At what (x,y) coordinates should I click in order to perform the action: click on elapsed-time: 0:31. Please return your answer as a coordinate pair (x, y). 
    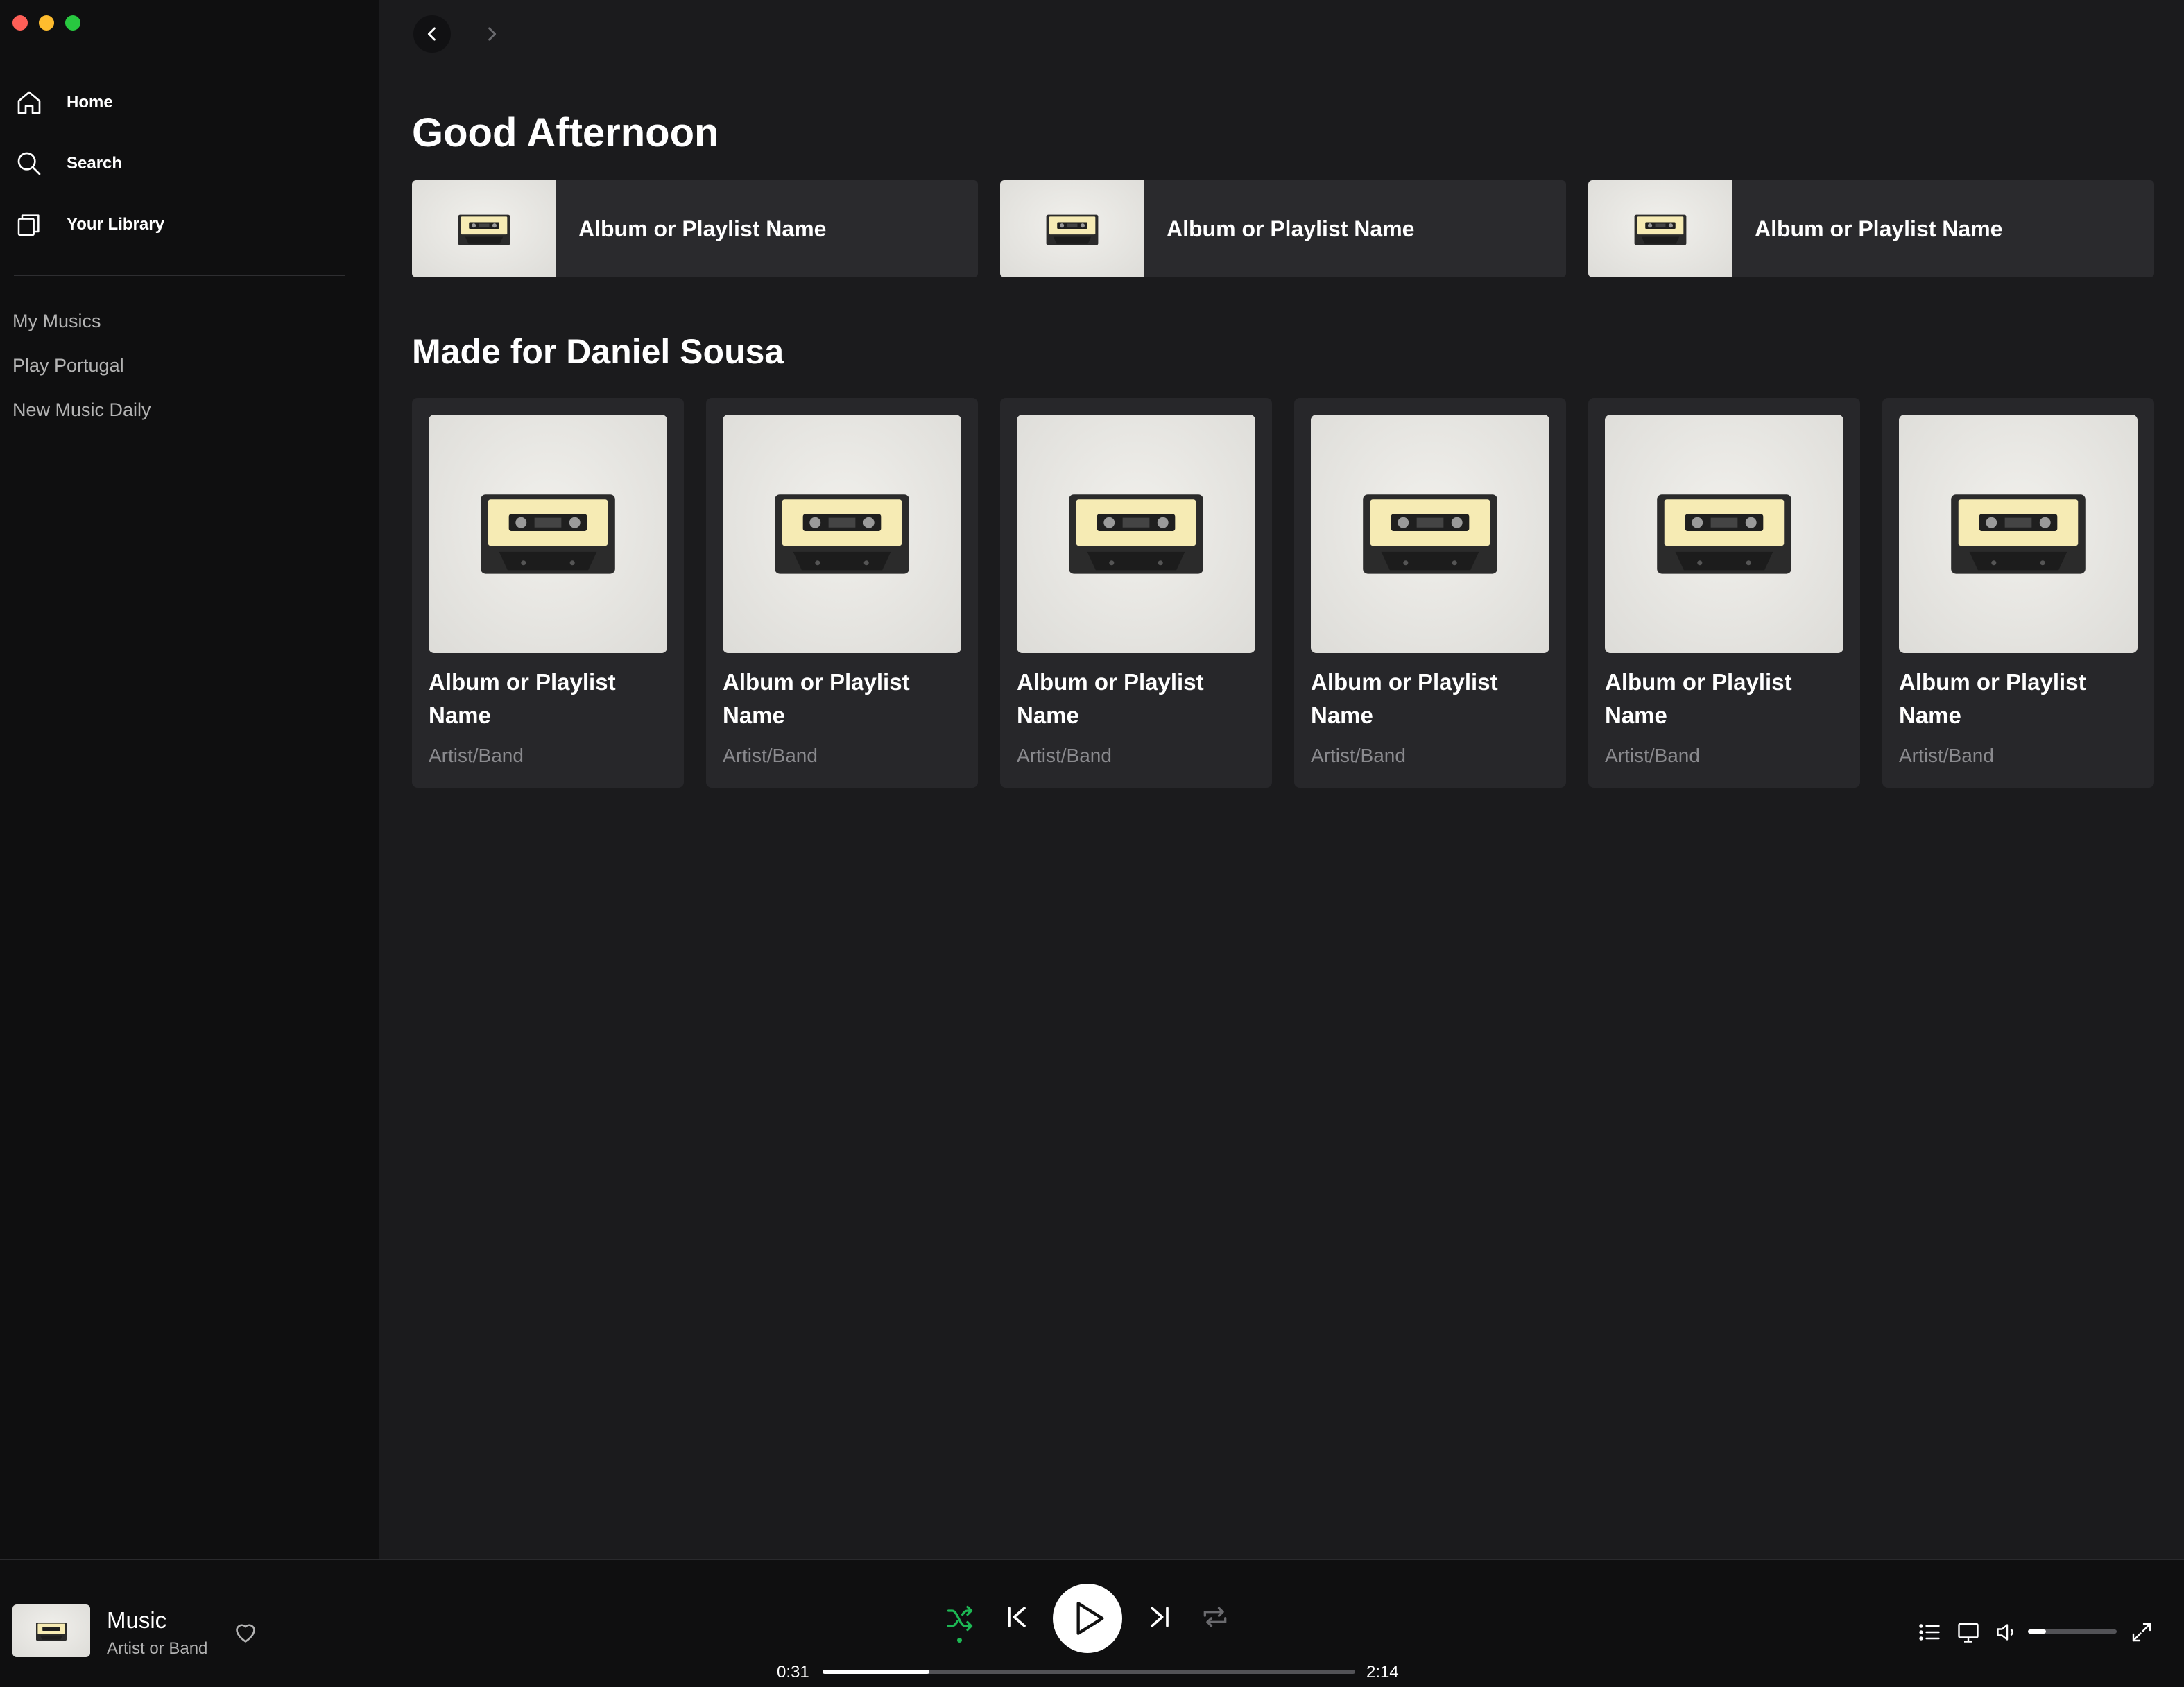
    Looking at the image, I should click on (793, 1672).